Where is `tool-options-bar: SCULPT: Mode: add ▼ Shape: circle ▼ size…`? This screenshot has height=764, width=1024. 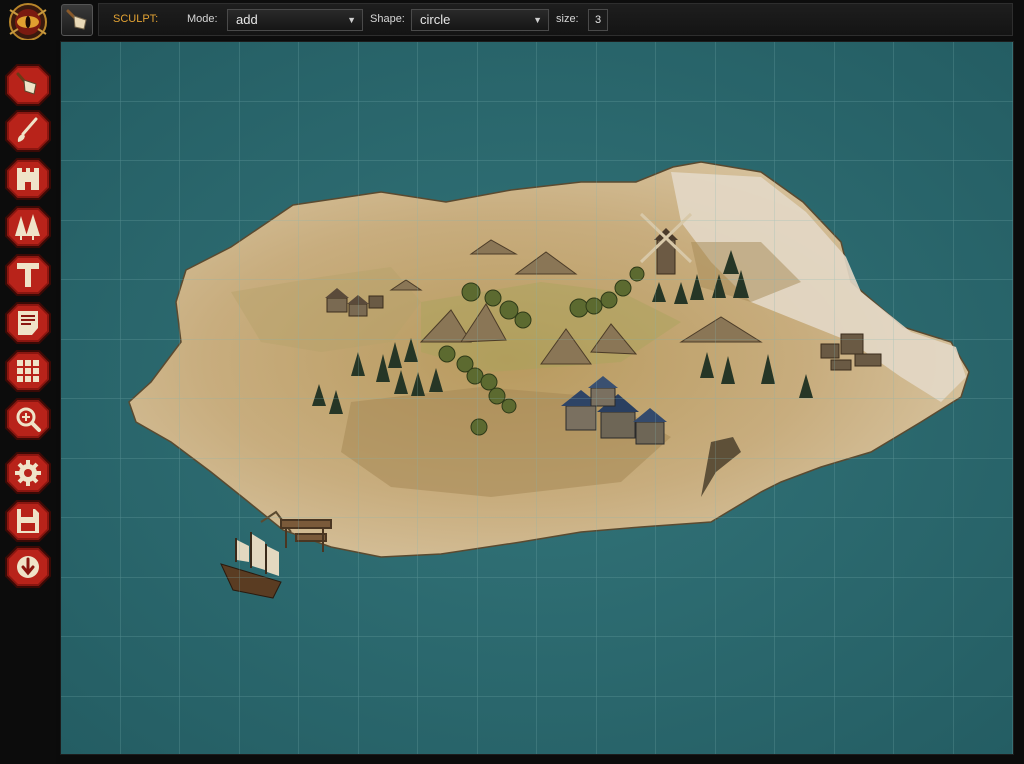 tool-options-bar: SCULPT: Mode: add ▼ Shape: circle ▼ size… is located at coordinates (555, 19).